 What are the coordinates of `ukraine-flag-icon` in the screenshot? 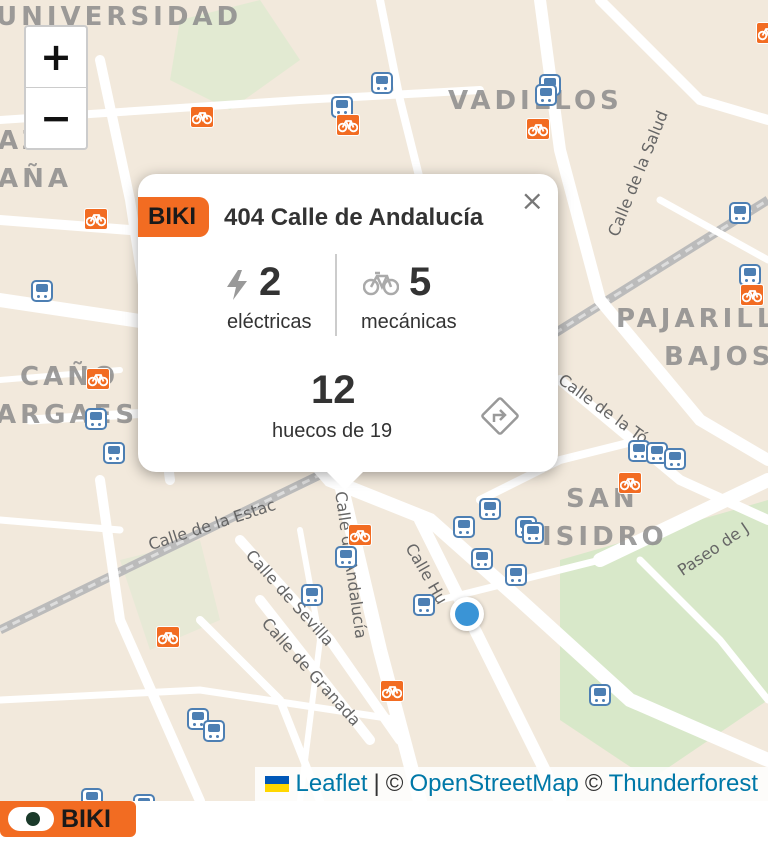 It's located at (277, 784).